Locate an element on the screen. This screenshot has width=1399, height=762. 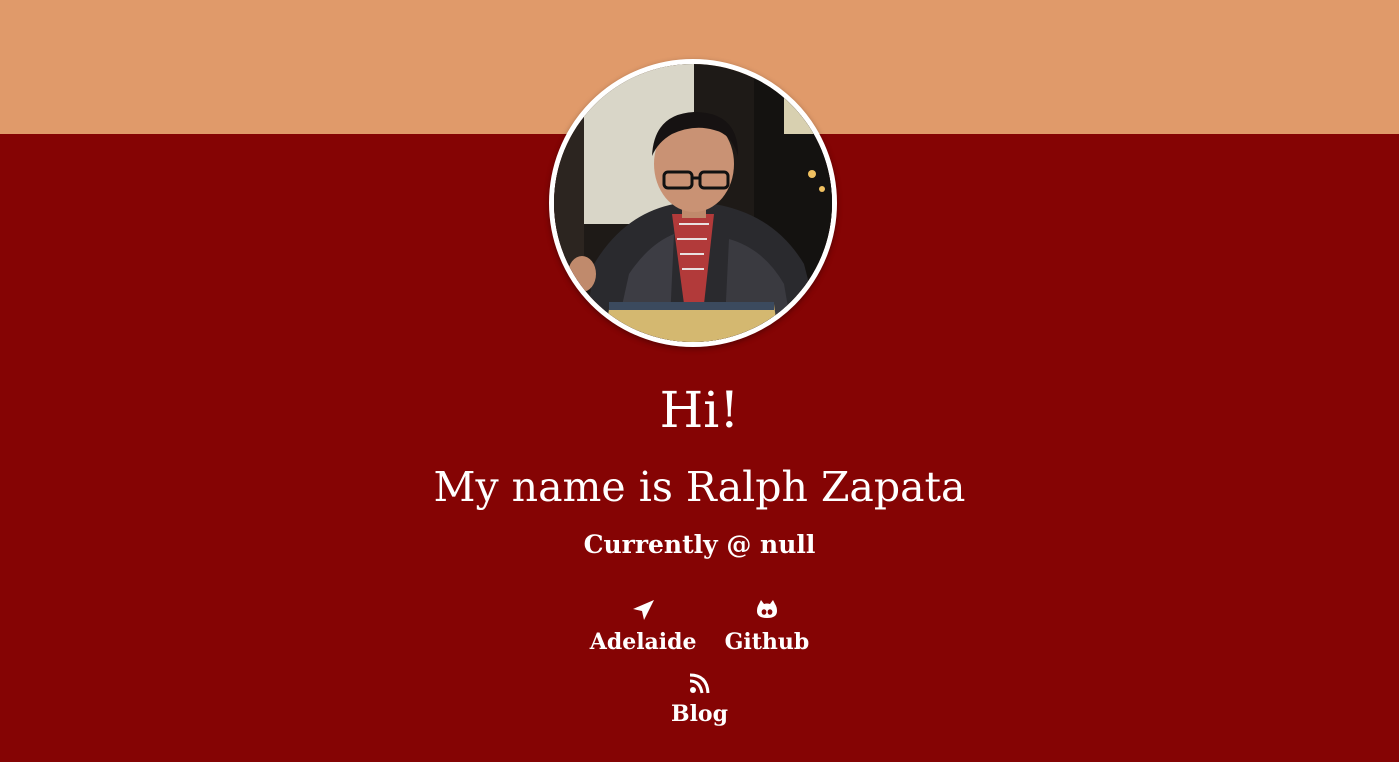
links-row-secondary: Blog is located at coordinates (699, 700).